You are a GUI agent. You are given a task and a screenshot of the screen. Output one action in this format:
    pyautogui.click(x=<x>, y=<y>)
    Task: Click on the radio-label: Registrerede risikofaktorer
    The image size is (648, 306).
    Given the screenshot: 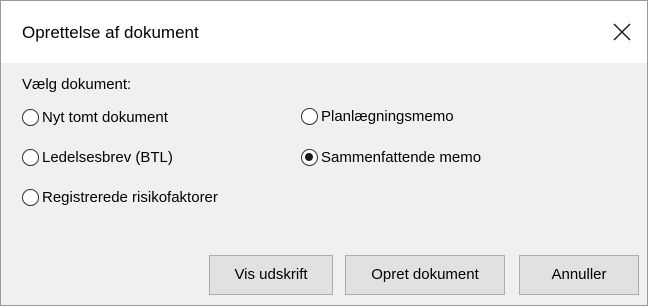 What is the action you would take?
    pyautogui.click(x=130, y=197)
    